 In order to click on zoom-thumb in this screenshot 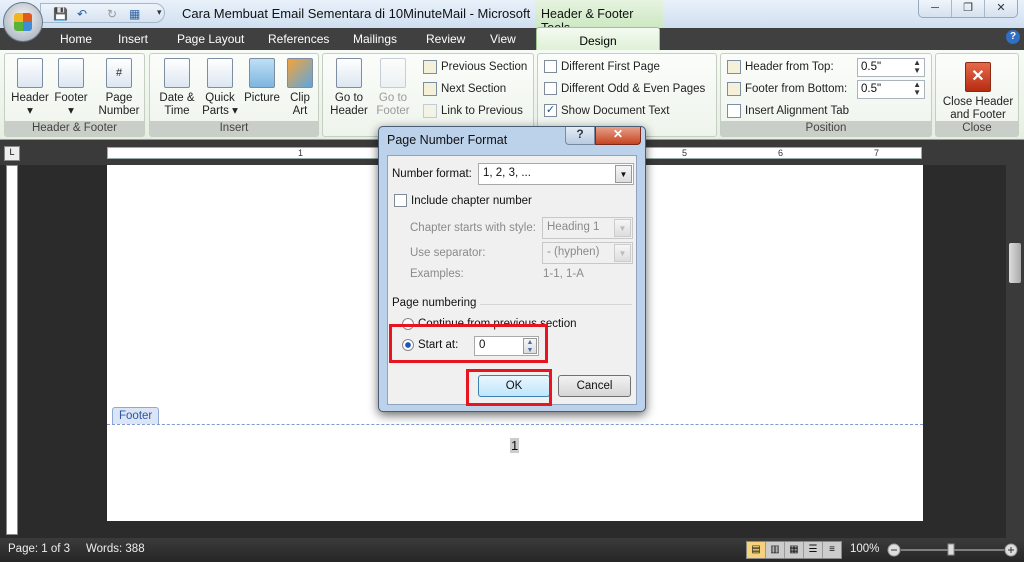, I will do `click(951, 549)`.